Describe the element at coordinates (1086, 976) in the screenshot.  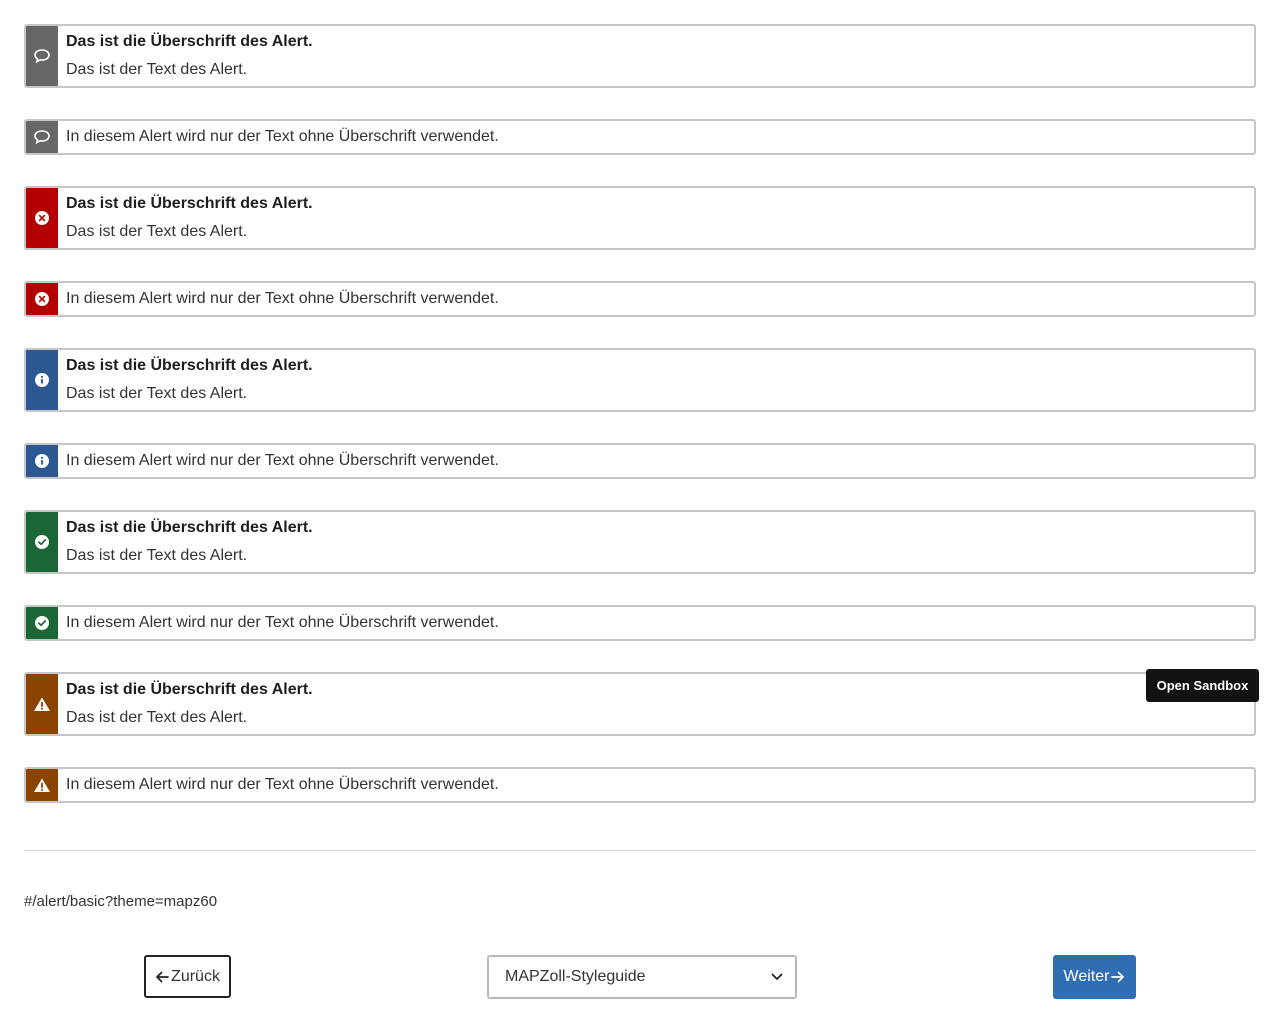
I see `next-button-label: Weiter` at that location.